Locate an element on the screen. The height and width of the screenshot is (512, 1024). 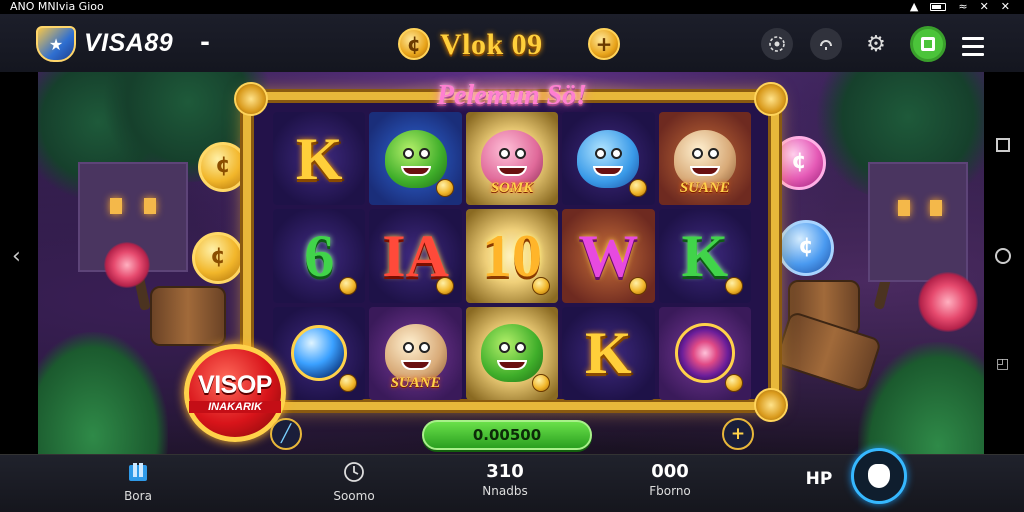
reel-symbol-letter: W is located at coordinates (608, 255).